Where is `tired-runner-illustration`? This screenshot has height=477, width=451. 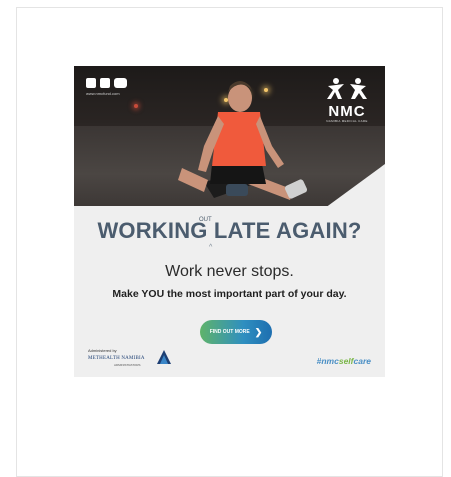 tired-runner-illustration is located at coordinates (243, 140).